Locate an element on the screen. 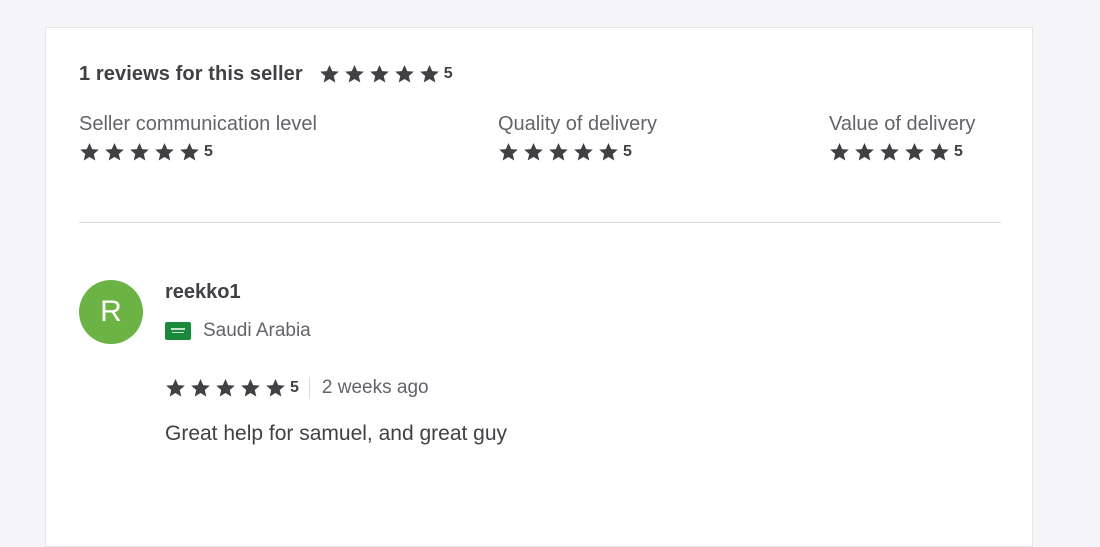 The image size is (1100, 547). review-text: Great help for samuel, and great guy is located at coordinates (336, 433).